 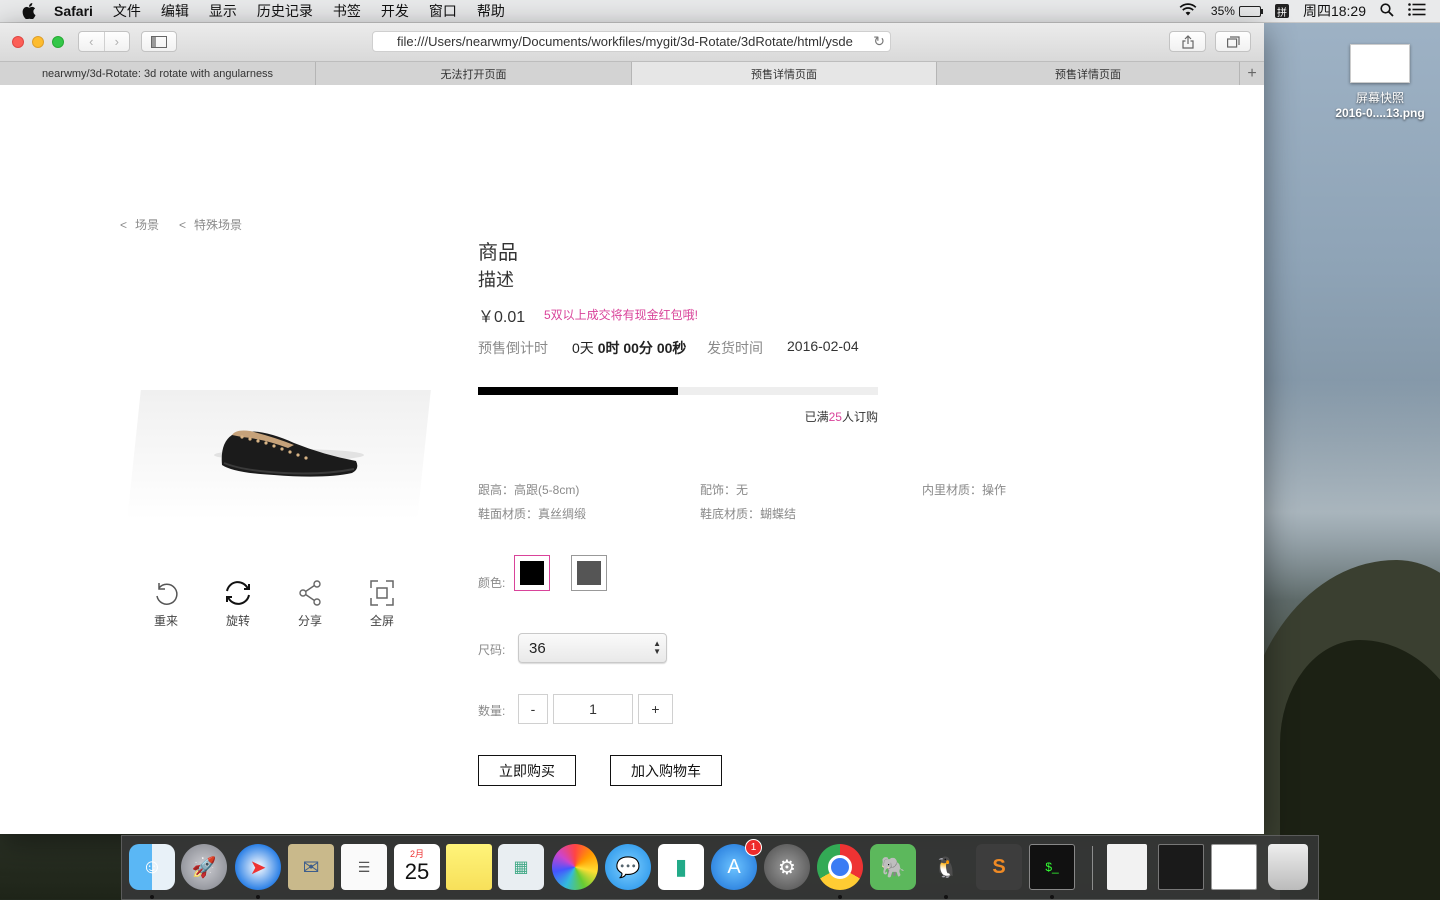 What do you see at coordinates (1334, 11) in the screenshot?
I see `menu-clock: 周四18:29` at bounding box center [1334, 11].